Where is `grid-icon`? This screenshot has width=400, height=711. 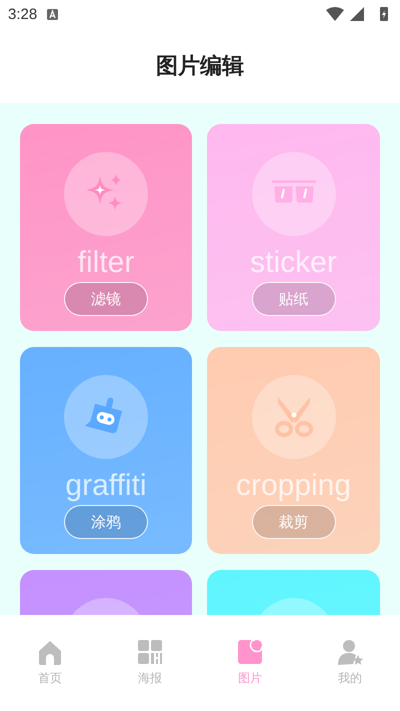
grid-icon is located at coordinates (150, 652).